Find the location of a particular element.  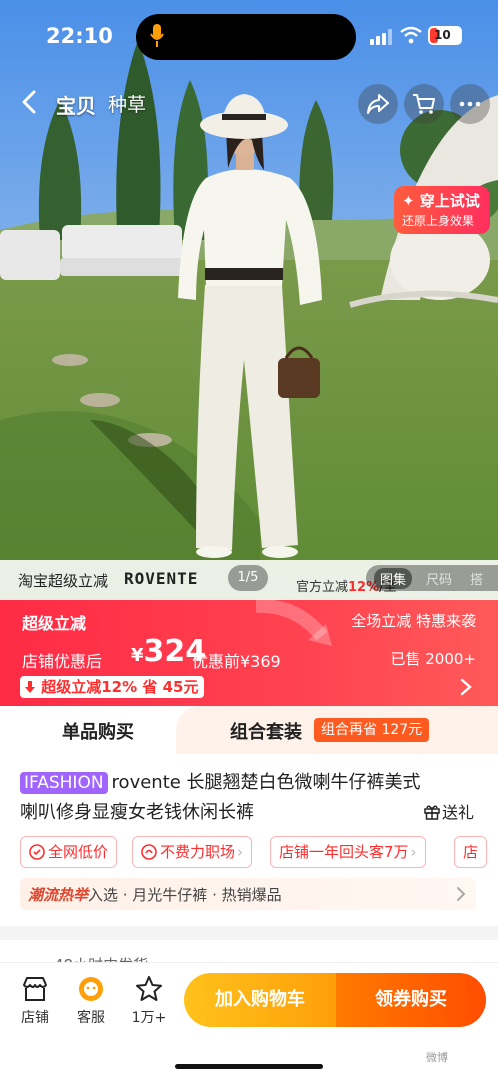

back-icon is located at coordinates (30, 102).